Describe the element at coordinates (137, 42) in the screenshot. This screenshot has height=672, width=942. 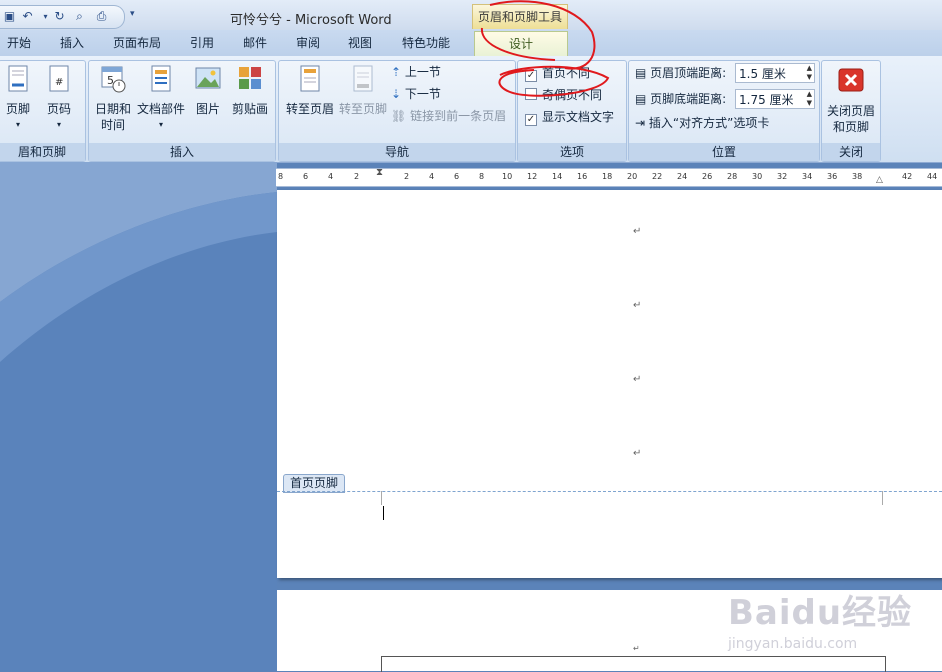
I see `tab-page-layout: 页面布局` at that location.